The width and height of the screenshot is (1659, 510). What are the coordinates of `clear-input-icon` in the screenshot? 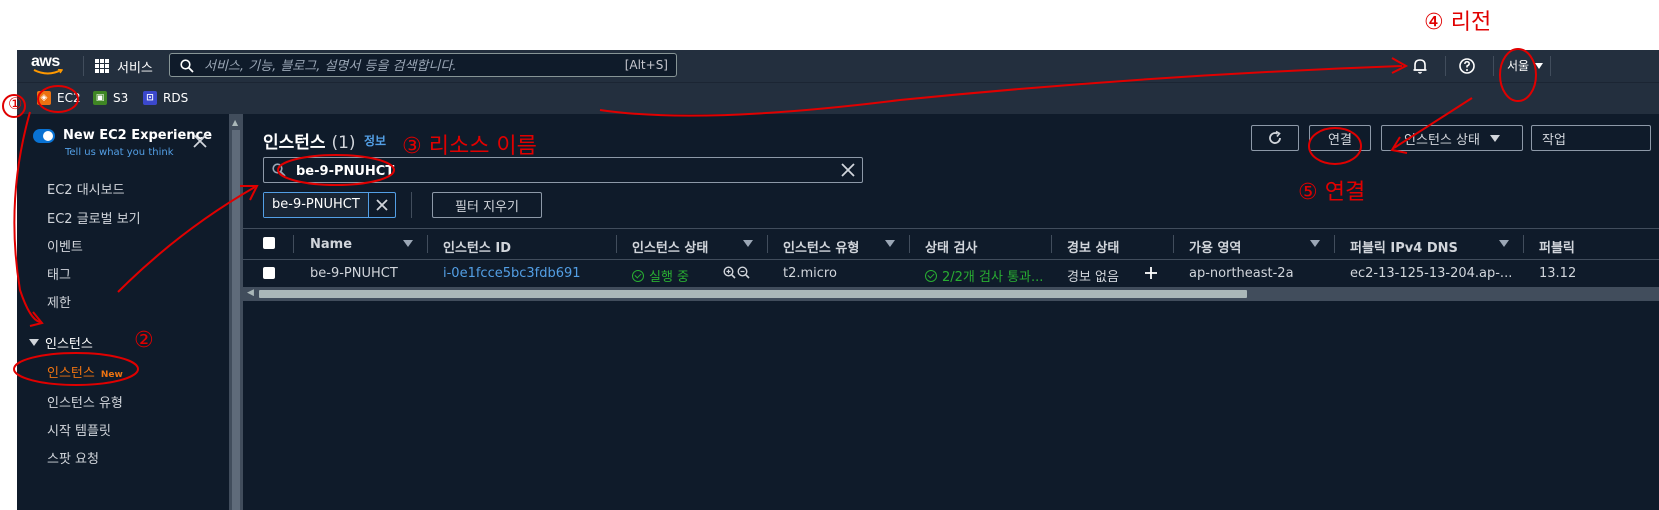 It's located at (848, 170).